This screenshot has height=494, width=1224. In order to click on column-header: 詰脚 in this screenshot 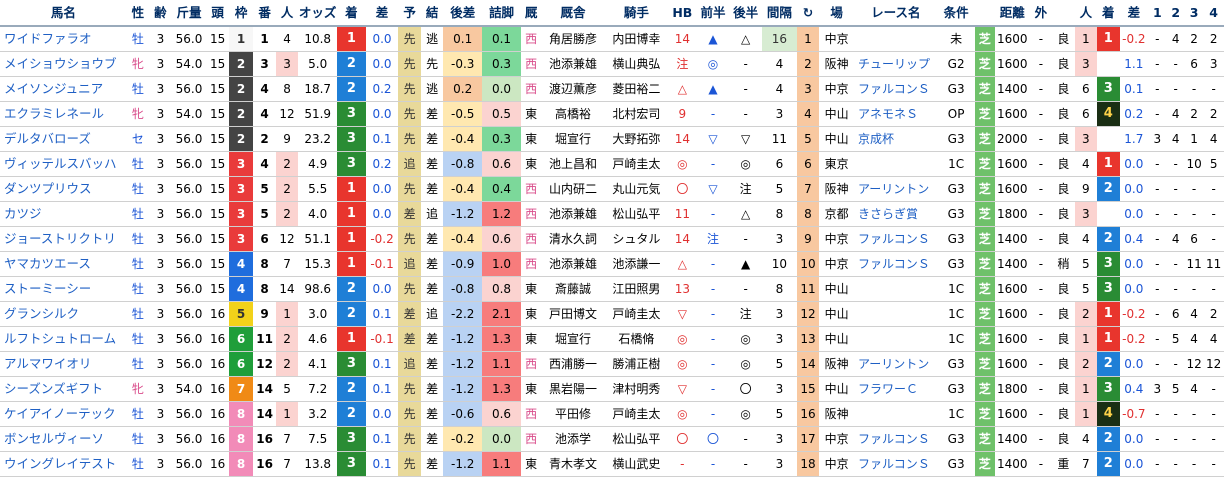, I will do `click(501, 13)`.